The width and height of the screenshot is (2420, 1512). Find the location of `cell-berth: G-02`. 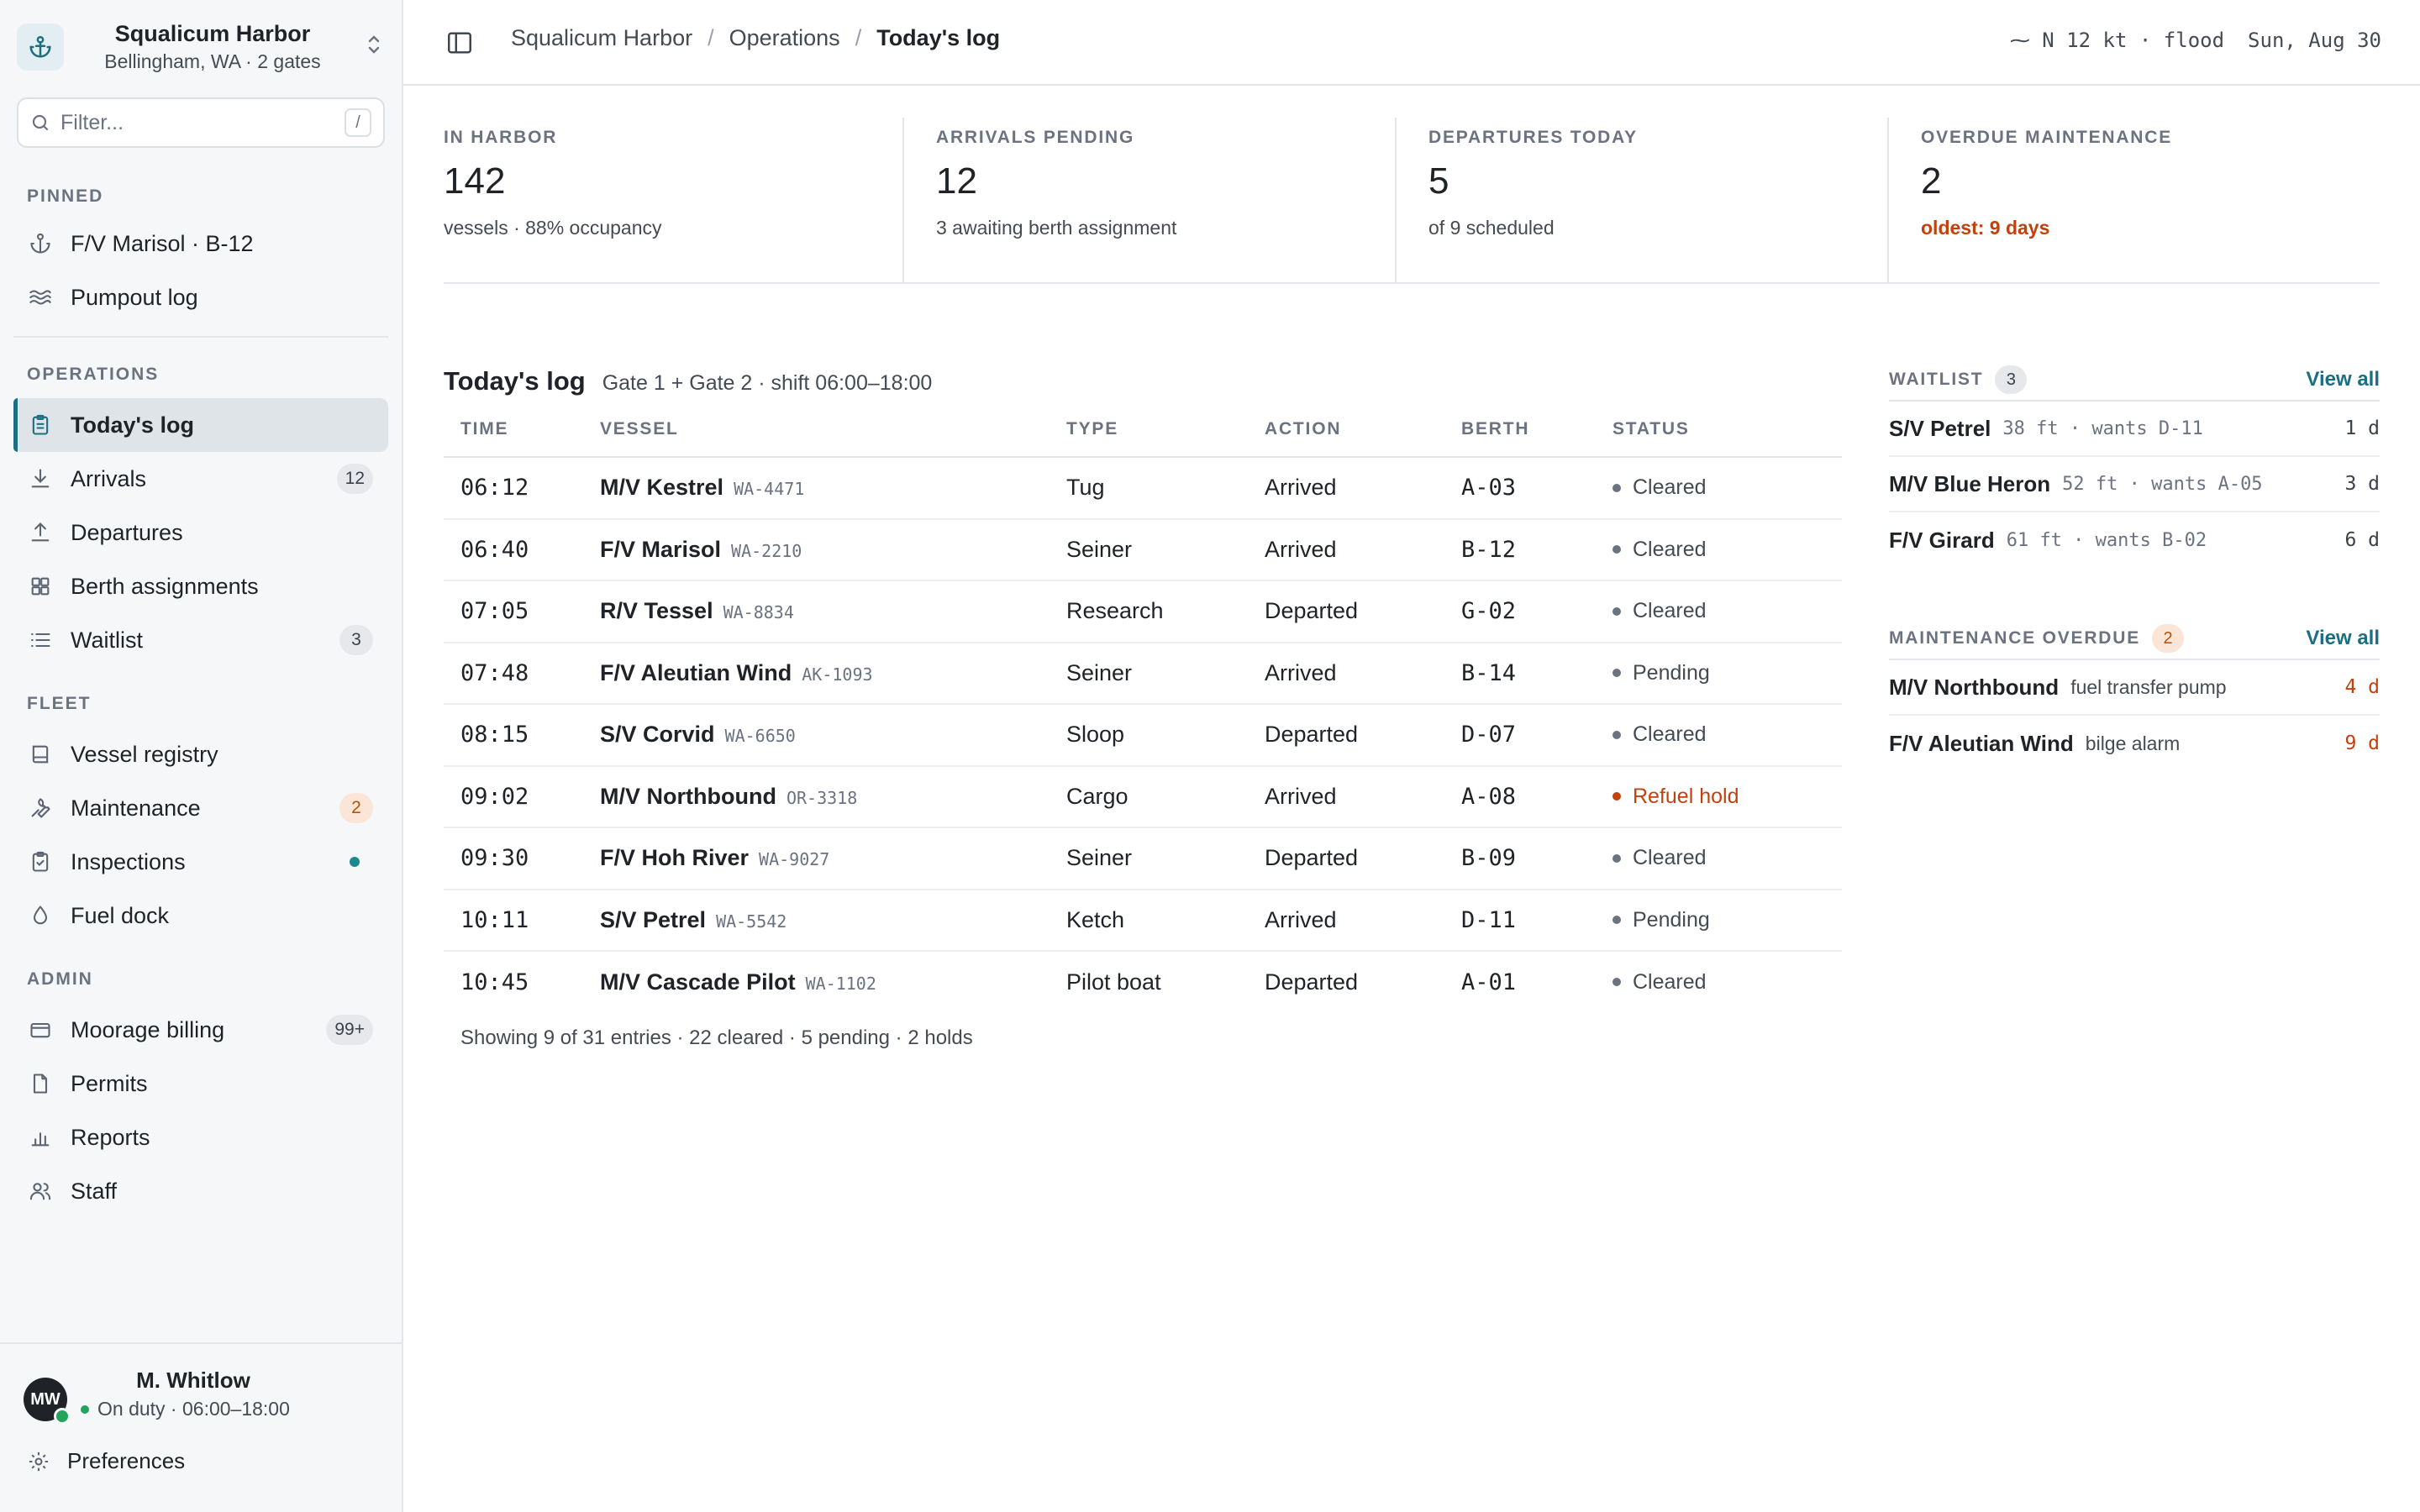

cell-berth: G-02 is located at coordinates (1520, 611).